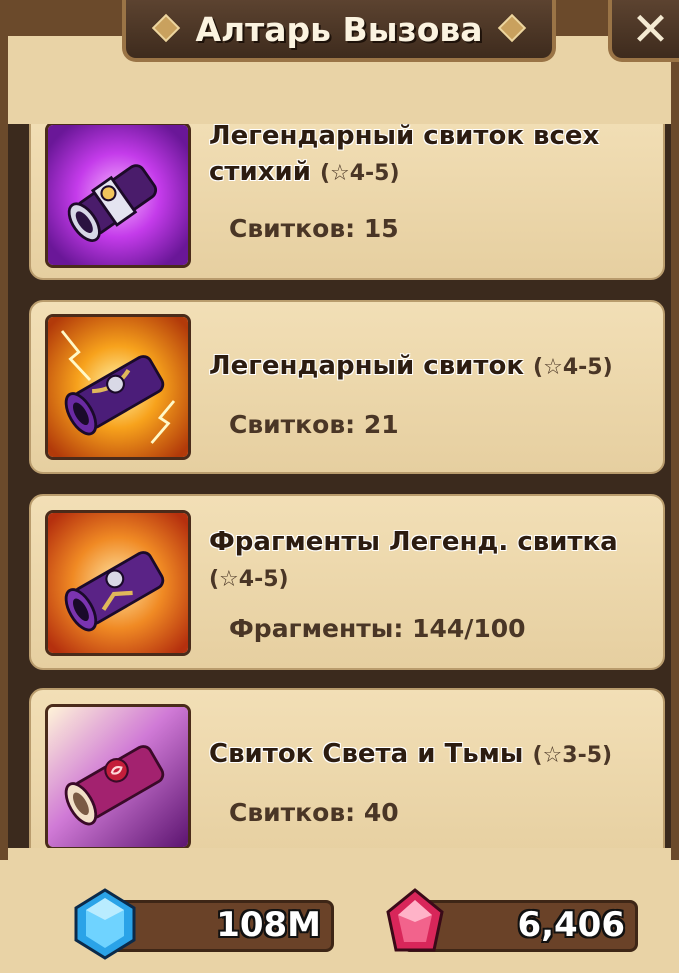 The image size is (679, 973). What do you see at coordinates (366, 366) in the screenshot?
I see `scroll-name-text: Легендарный свиток` at bounding box center [366, 366].